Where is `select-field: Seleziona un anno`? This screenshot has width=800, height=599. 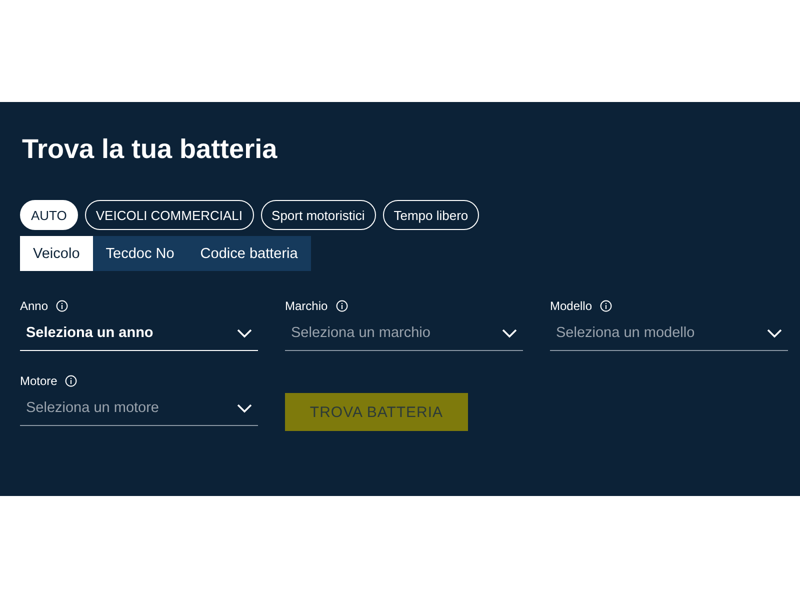
select-field: Seleziona un anno is located at coordinates (139, 333).